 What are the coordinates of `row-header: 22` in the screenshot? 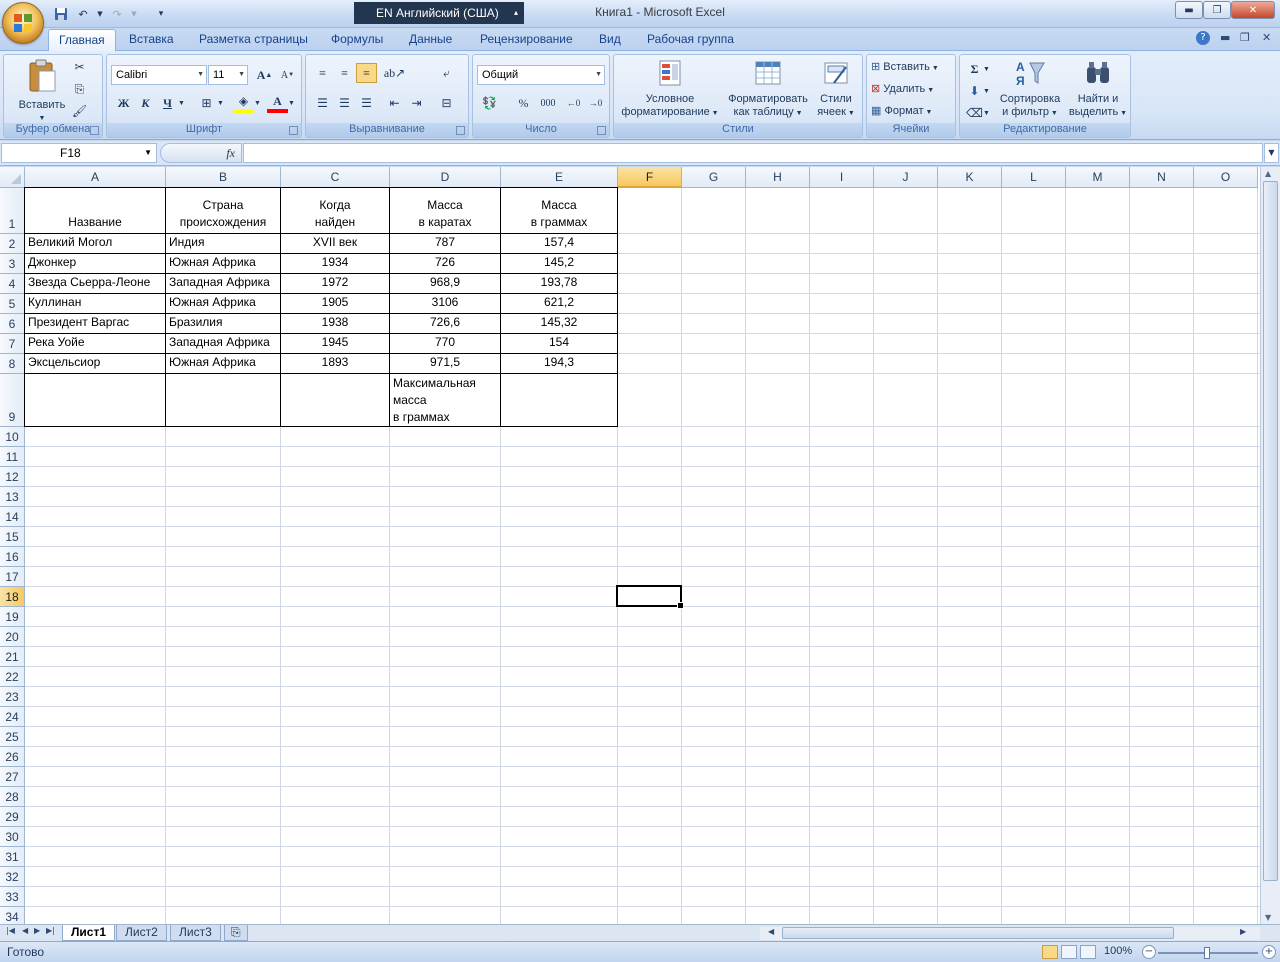 It's located at (12, 677).